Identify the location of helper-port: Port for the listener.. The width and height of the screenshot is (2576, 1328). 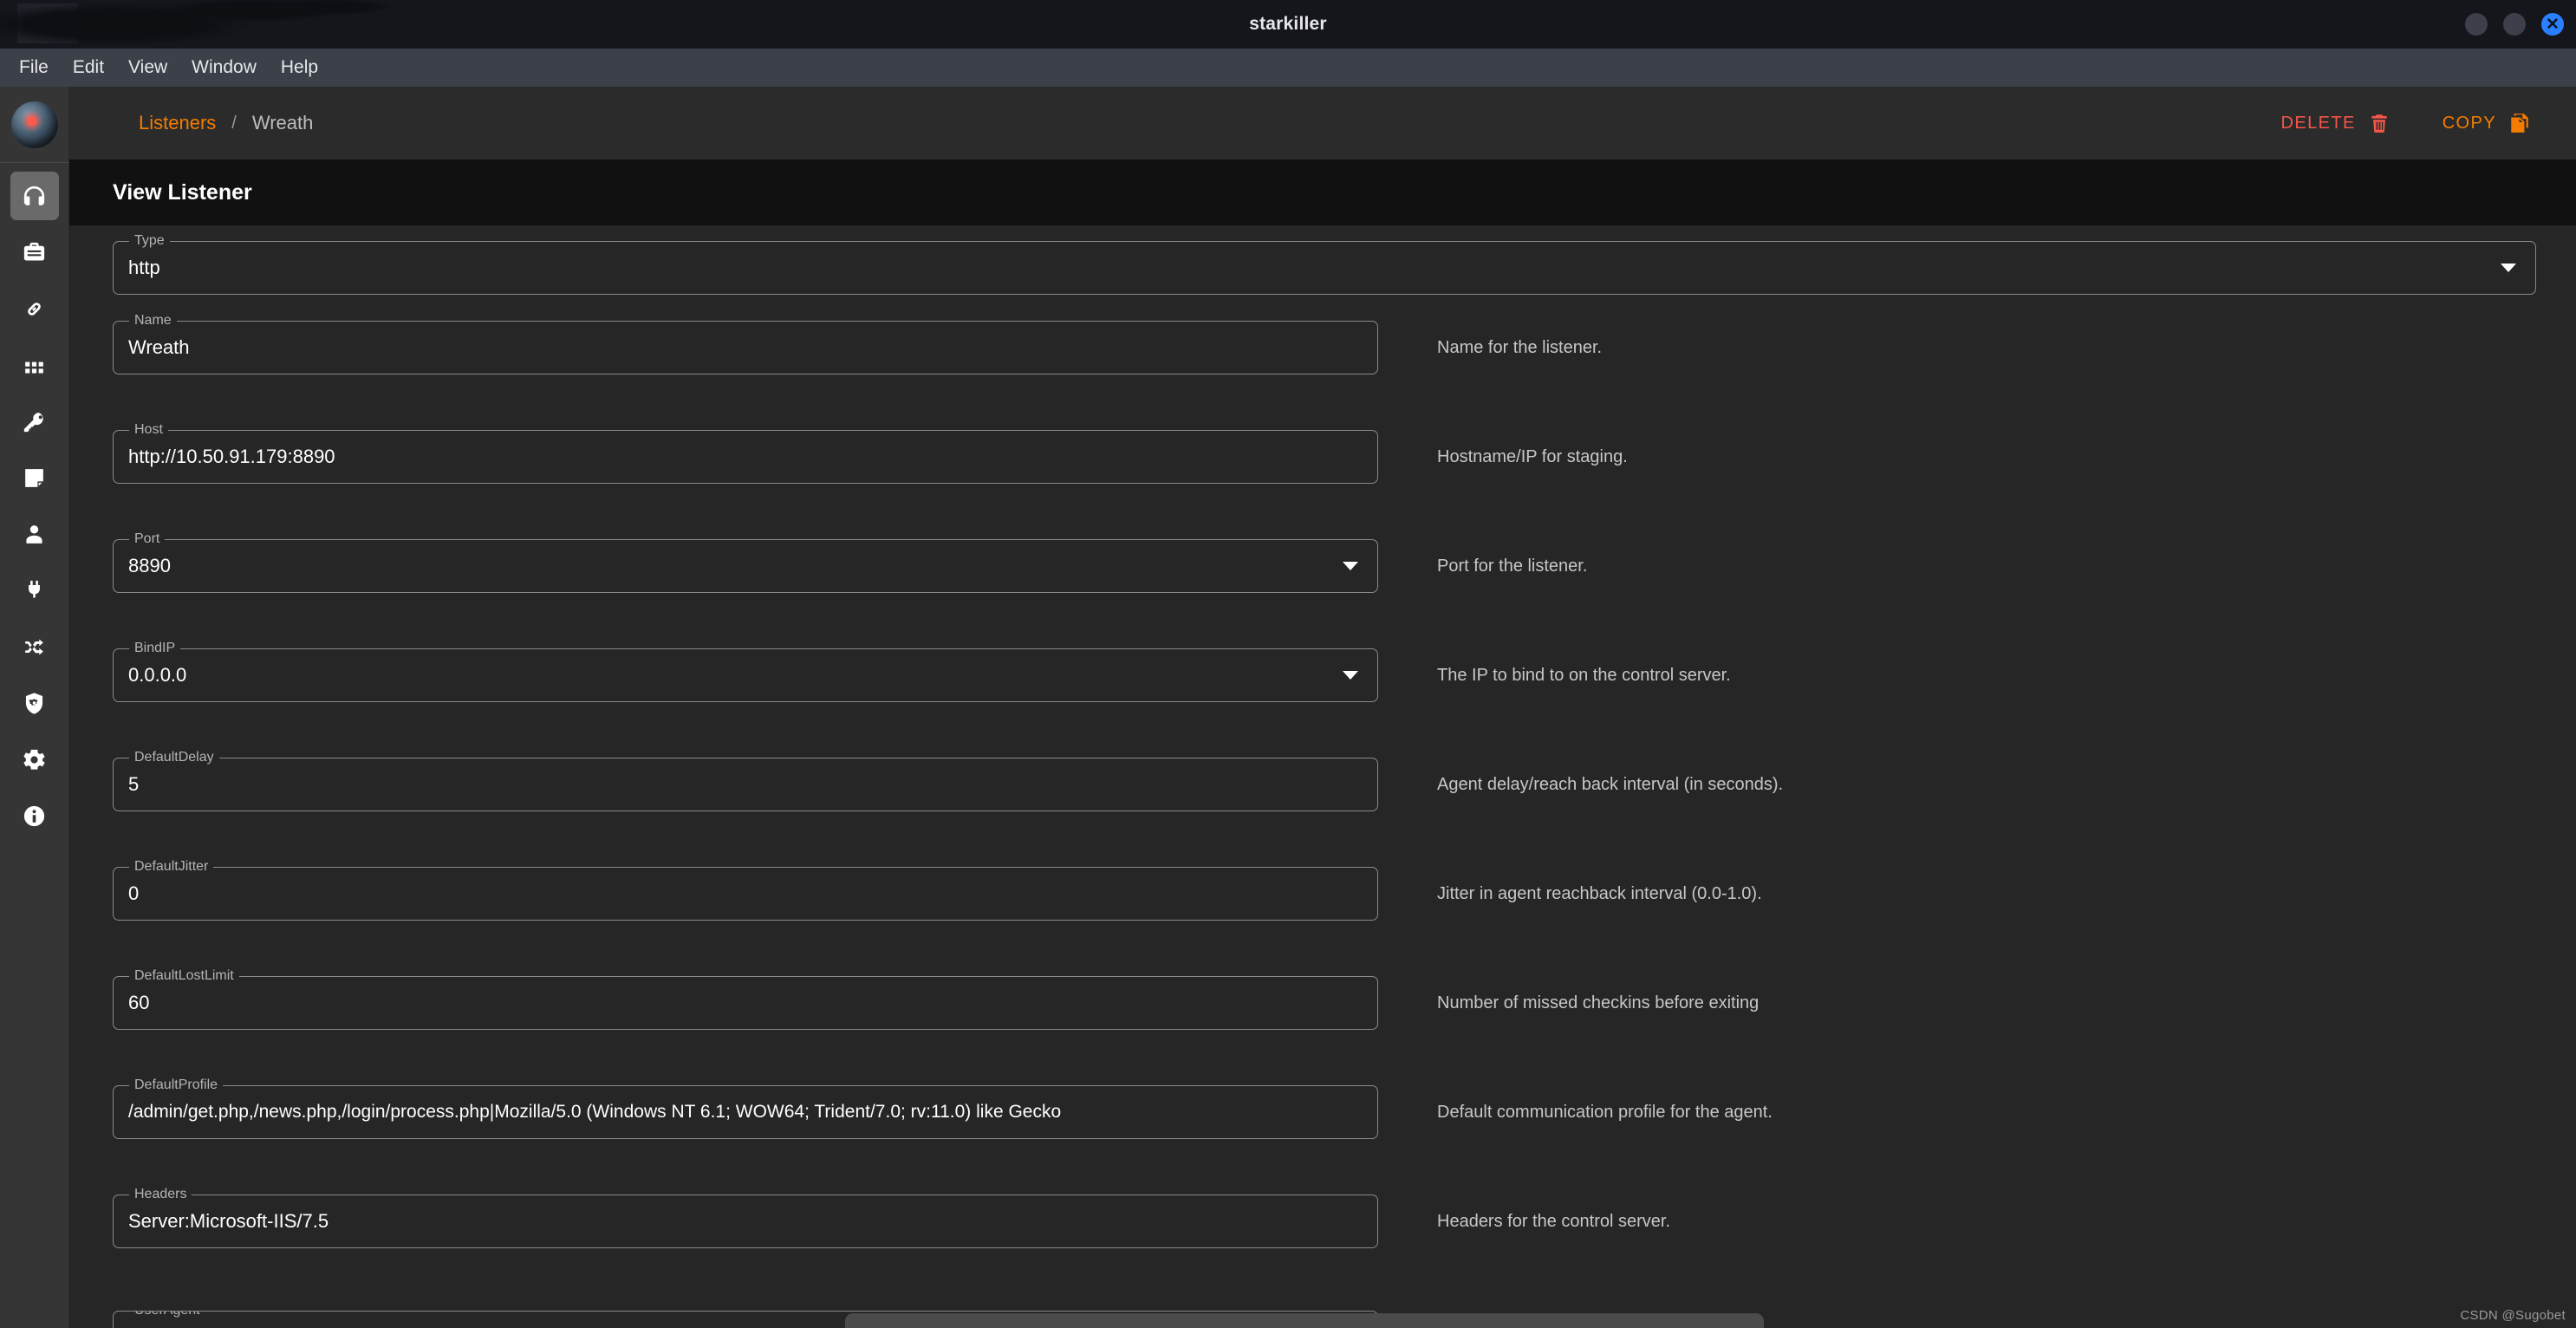
(1512, 566).